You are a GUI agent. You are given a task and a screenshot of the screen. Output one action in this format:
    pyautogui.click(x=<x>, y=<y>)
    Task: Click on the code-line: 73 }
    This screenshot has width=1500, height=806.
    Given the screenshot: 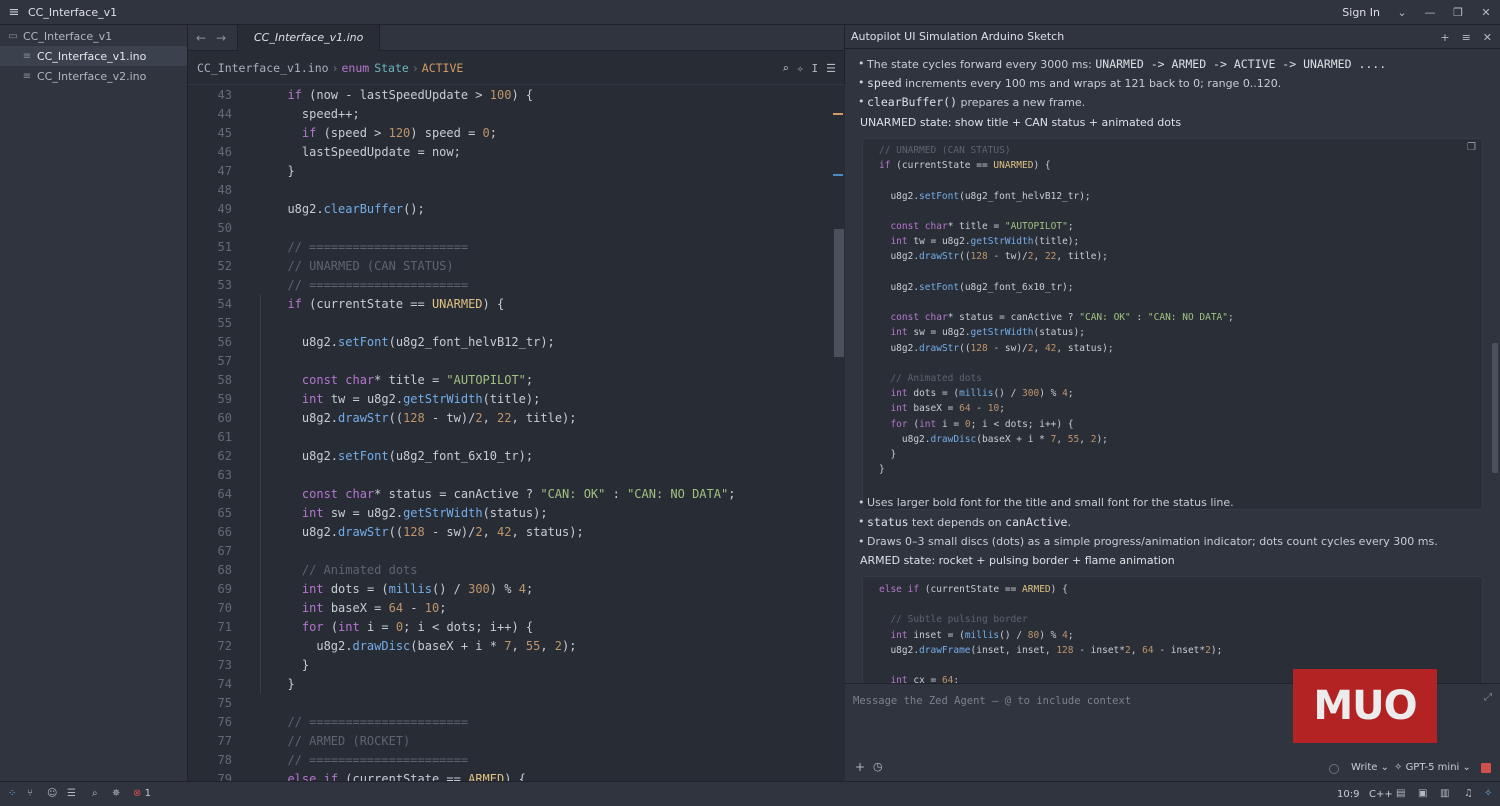 What is the action you would take?
    pyautogui.click(x=510, y=664)
    